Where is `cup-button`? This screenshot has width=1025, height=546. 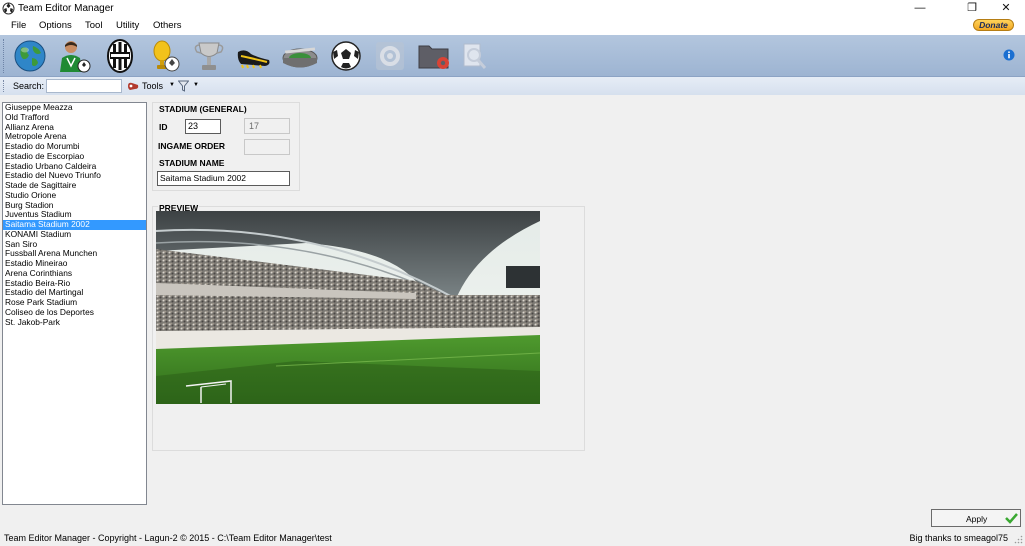 cup-button is located at coordinates (209, 56).